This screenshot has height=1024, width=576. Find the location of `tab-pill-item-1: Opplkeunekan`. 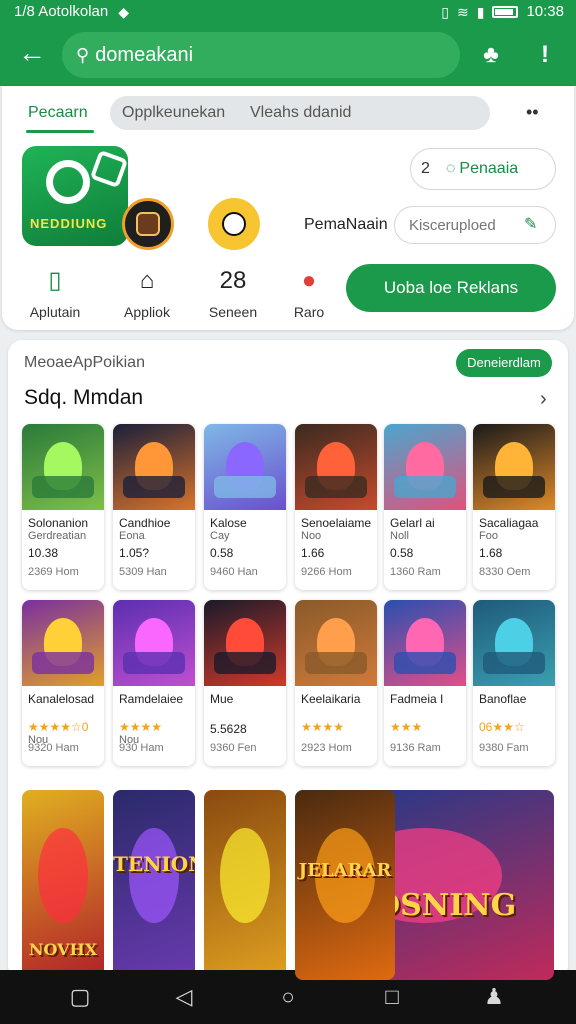

tab-pill-item-1: Opplkeunekan is located at coordinates (173, 113).